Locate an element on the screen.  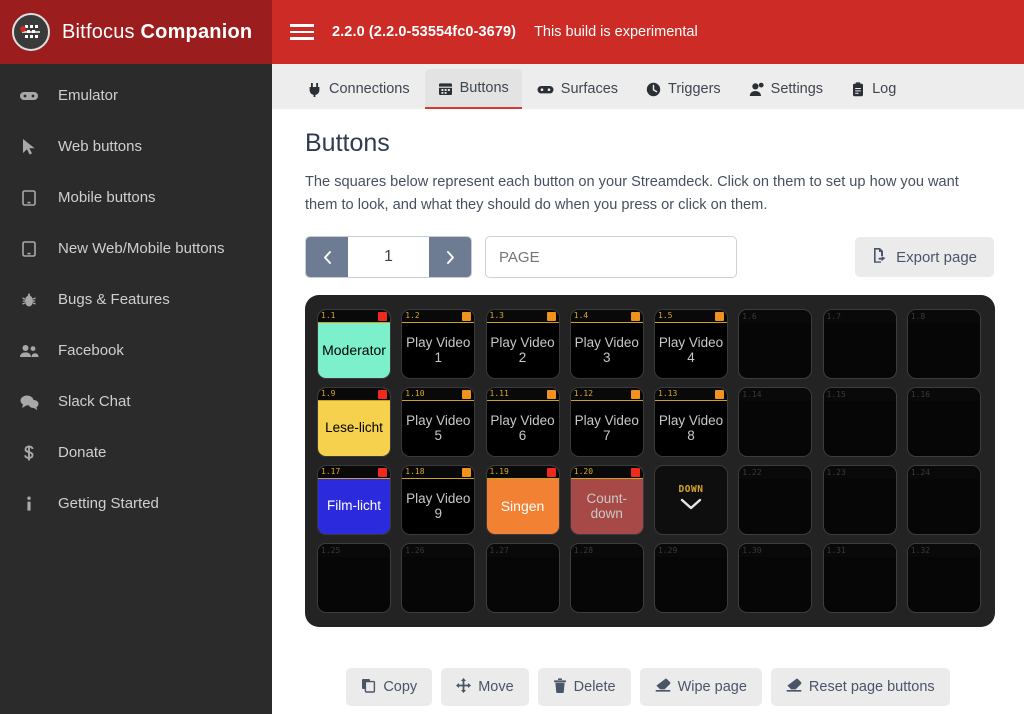
grid-button: 1.15 is located at coordinates (859, 422).